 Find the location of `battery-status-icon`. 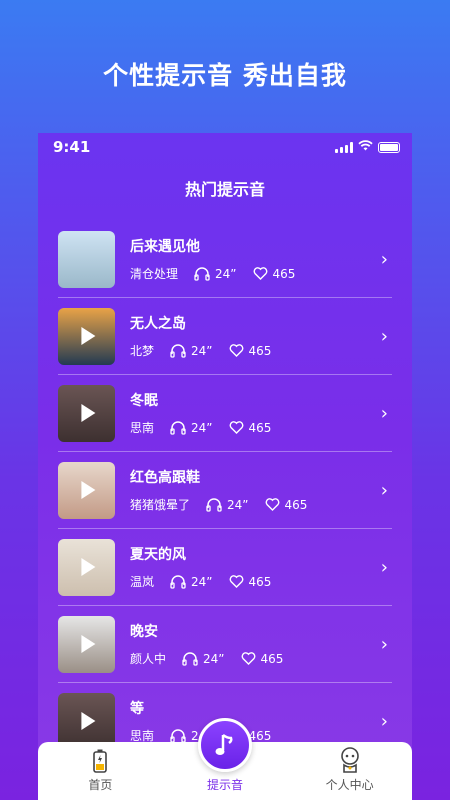

battery-status-icon is located at coordinates (389, 147).